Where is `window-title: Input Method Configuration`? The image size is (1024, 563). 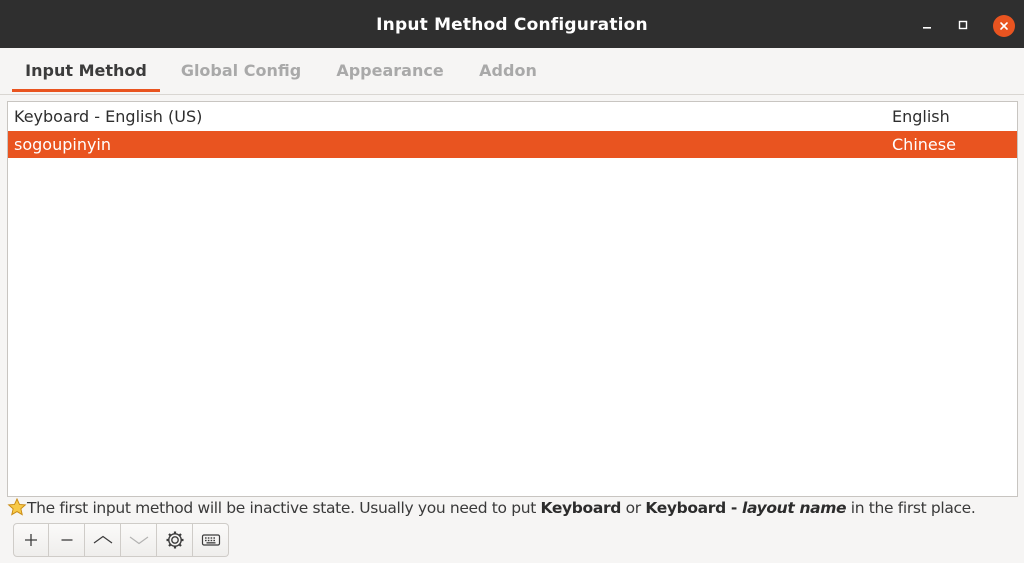 window-title: Input Method Configuration is located at coordinates (512, 25).